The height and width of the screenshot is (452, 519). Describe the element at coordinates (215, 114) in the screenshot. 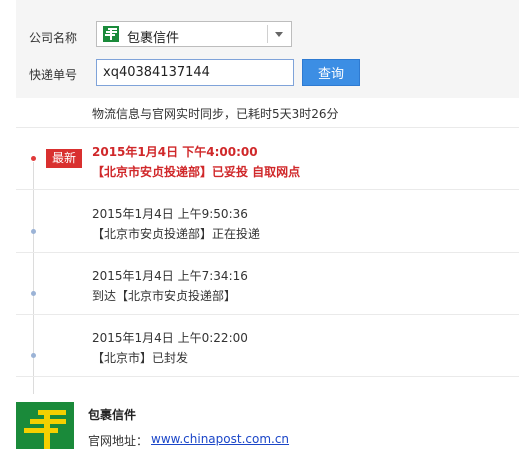

I see `sync-info-text: 物流信息与官网实时同步，已耗时5天3时26分` at that location.